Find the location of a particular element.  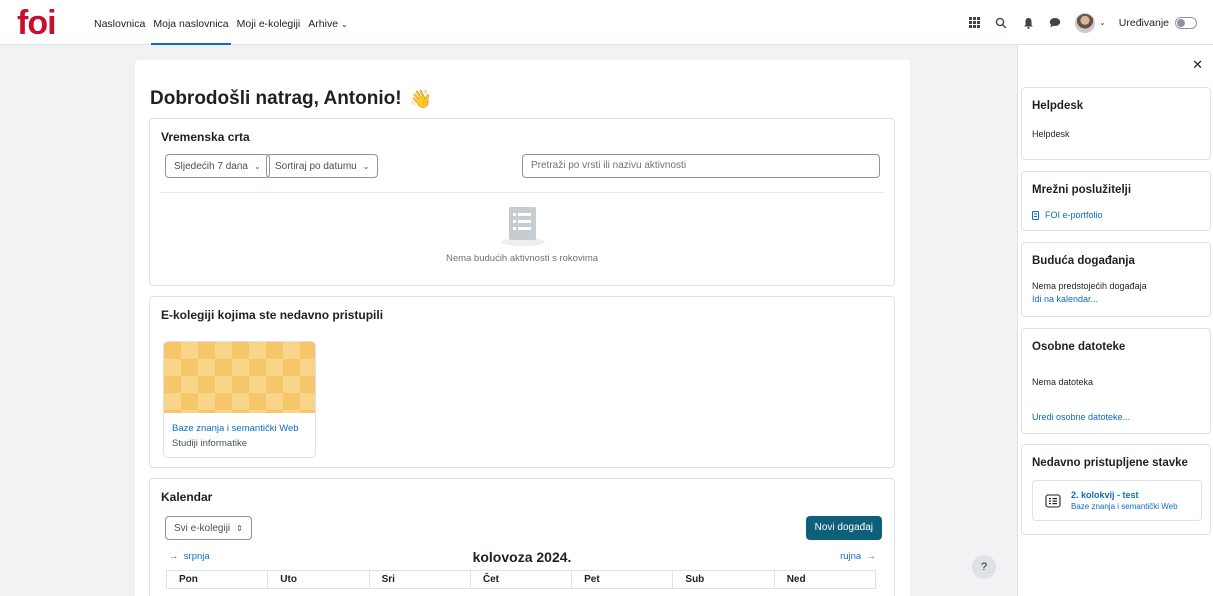

weekday-header: Pon is located at coordinates (217, 579).